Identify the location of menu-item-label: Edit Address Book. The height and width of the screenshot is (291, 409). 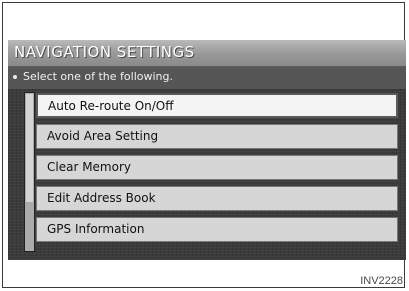
(101, 198).